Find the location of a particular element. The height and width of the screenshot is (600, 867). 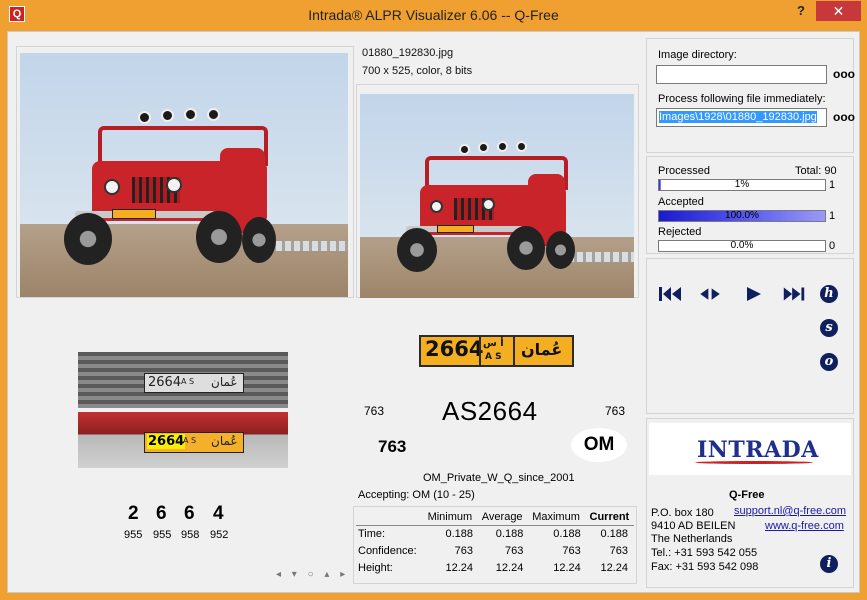

image-details: 700 x 525, color, 8 bits is located at coordinates (417, 71).